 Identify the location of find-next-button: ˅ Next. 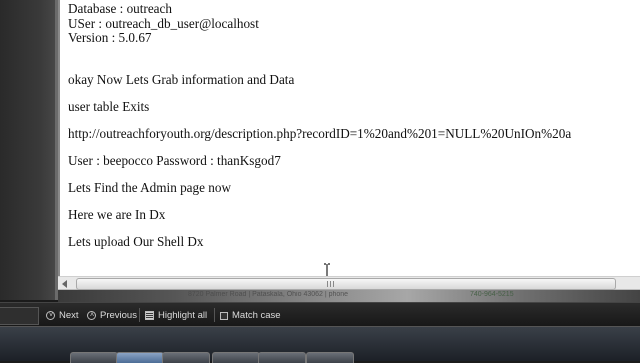
(62, 315).